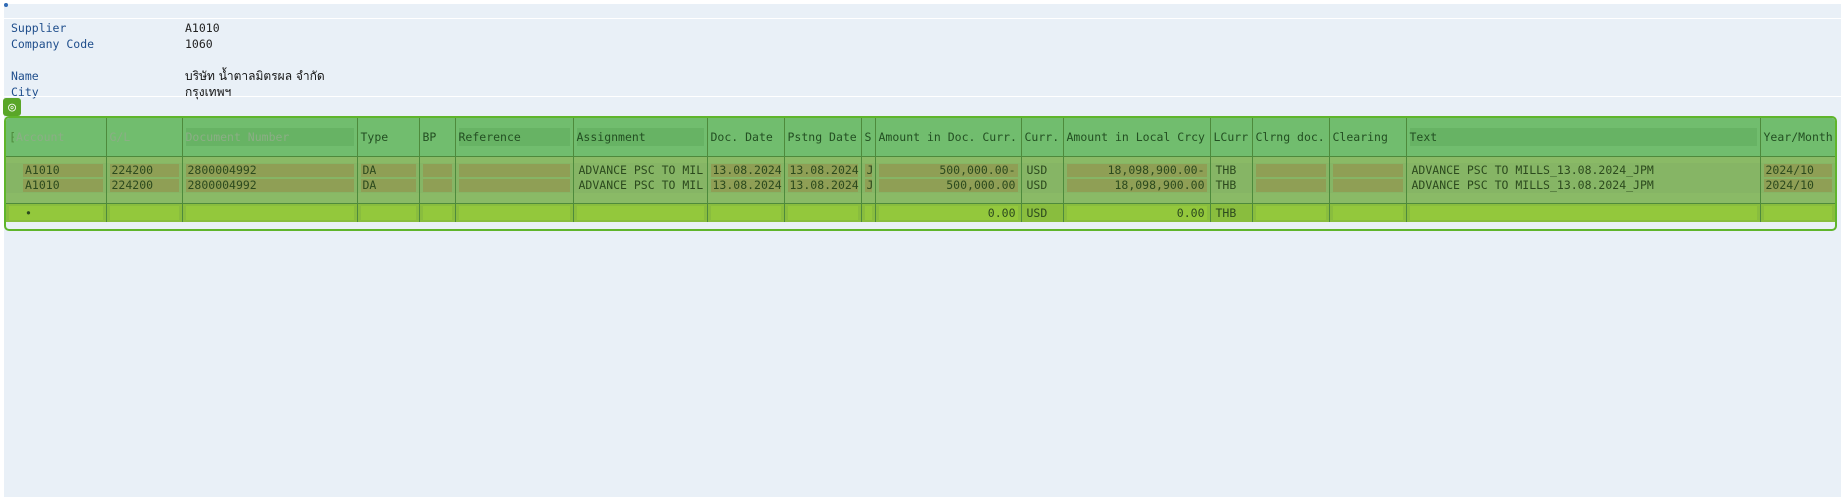  I want to click on status-dot, so click(6, 5).